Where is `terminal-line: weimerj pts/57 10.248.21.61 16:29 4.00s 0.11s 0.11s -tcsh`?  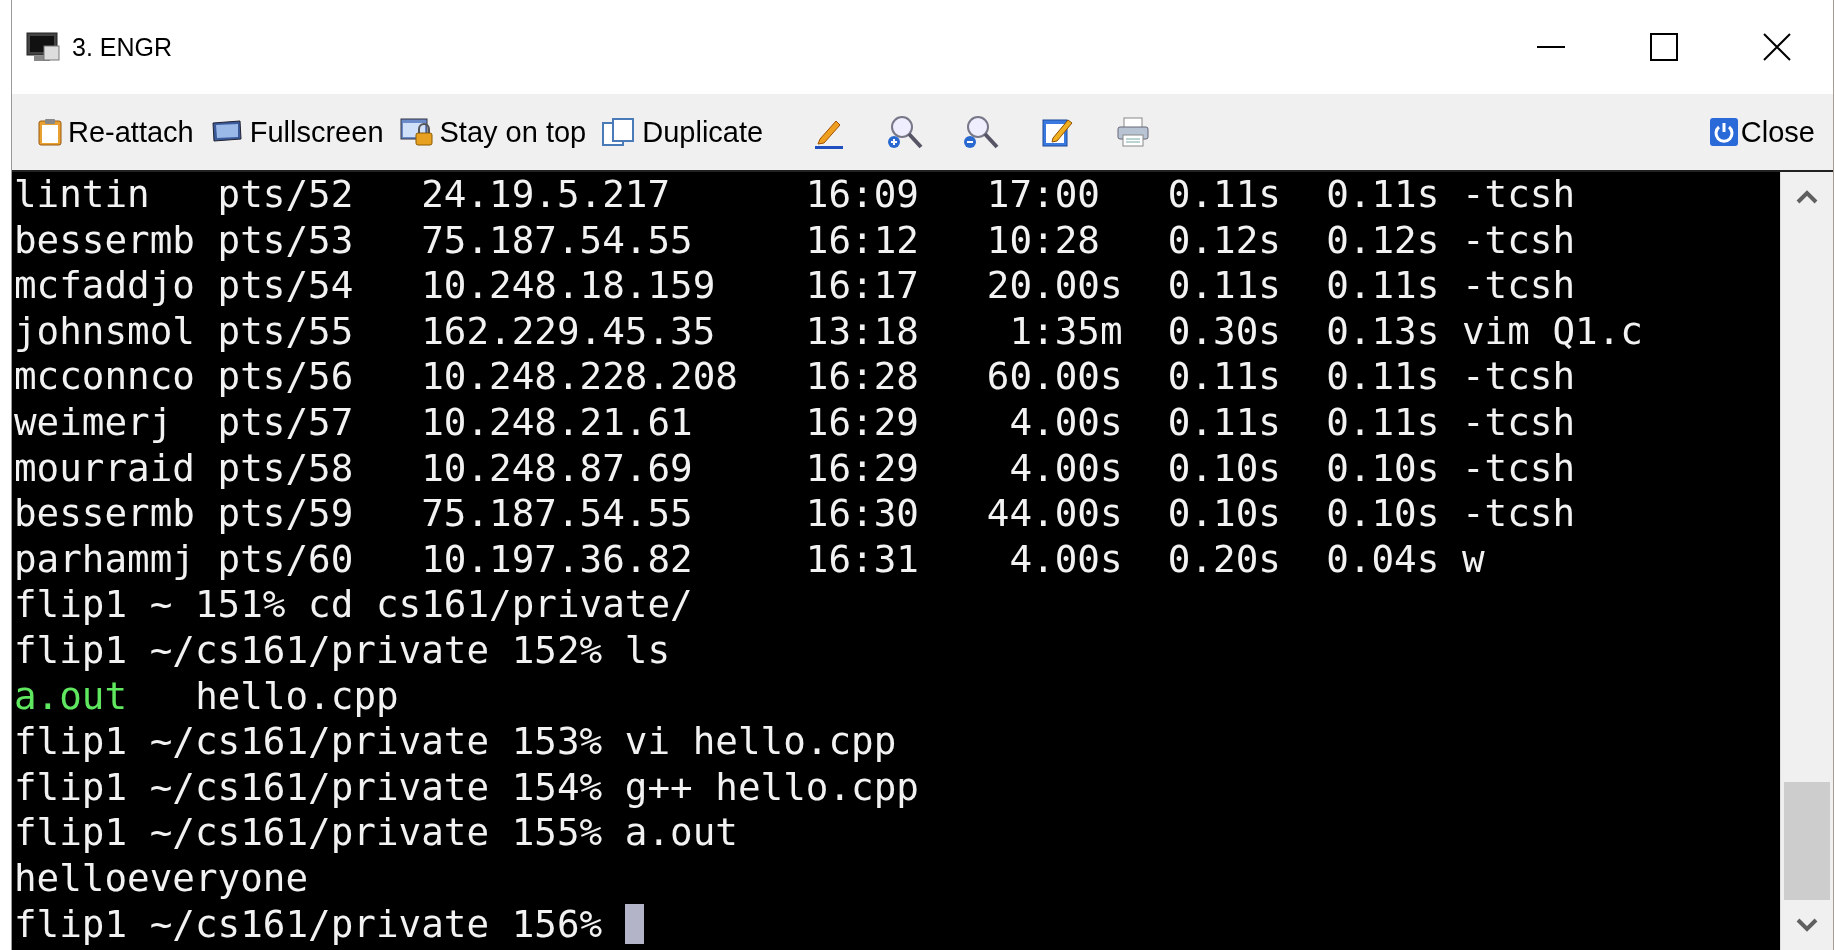 terminal-line: weimerj pts/57 10.248.21.61 16:29 4.00s 0.11s 0.11s -tcsh is located at coordinates (795, 422).